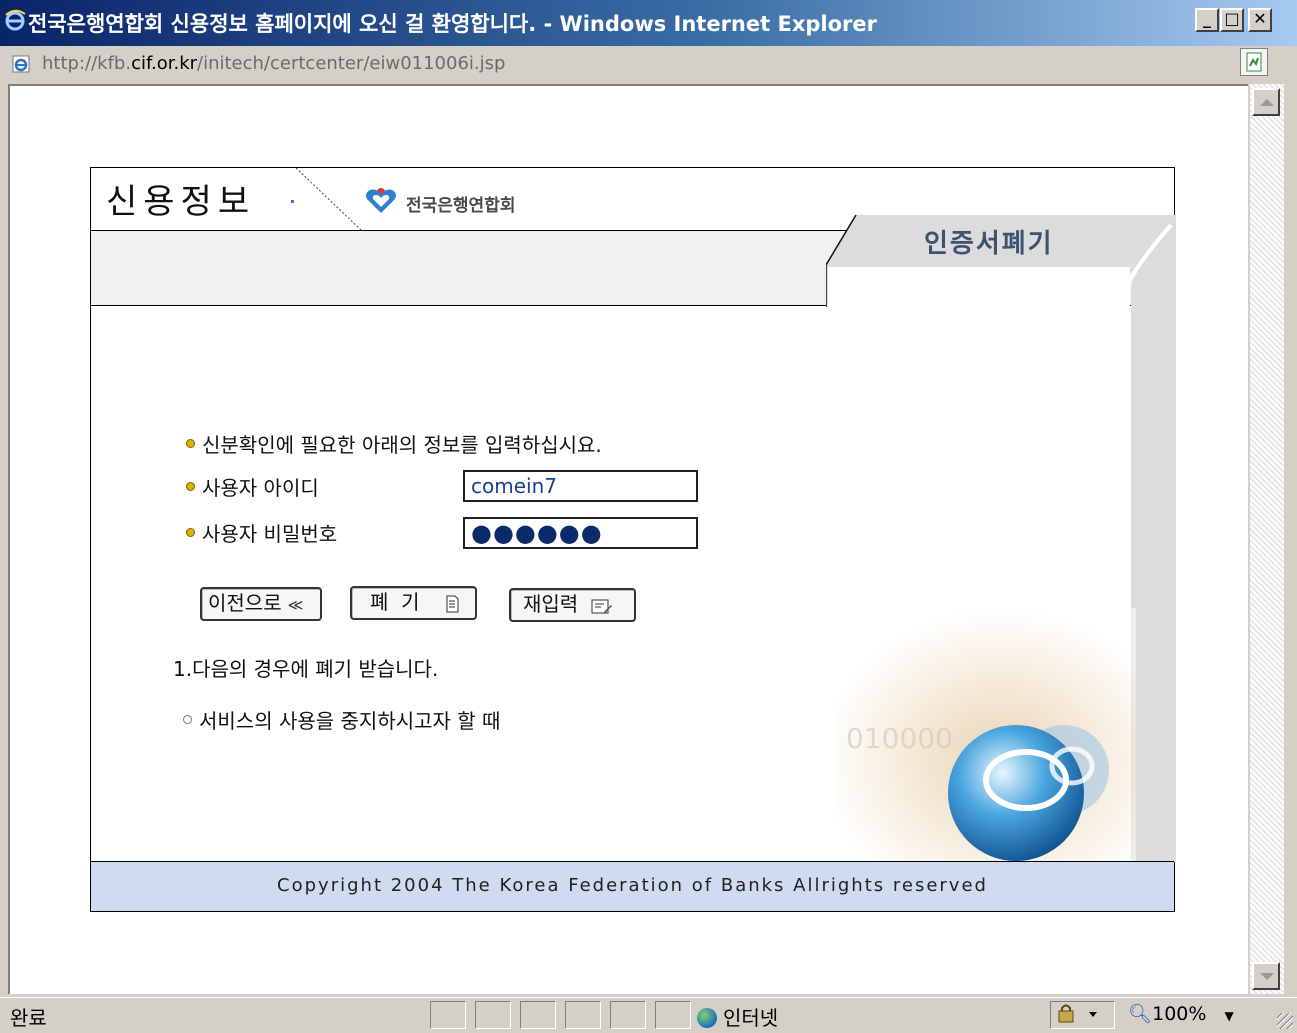  I want to click on note-title: 1.다음의 경우에 폐기 받습니다., so click(306, 669).